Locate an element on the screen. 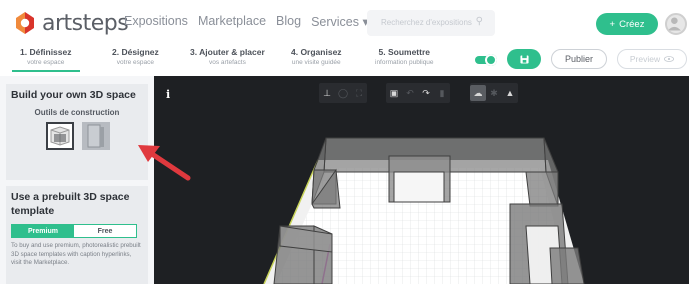 The image size is (689, 284). save-button is located at coordinates (524, 59).